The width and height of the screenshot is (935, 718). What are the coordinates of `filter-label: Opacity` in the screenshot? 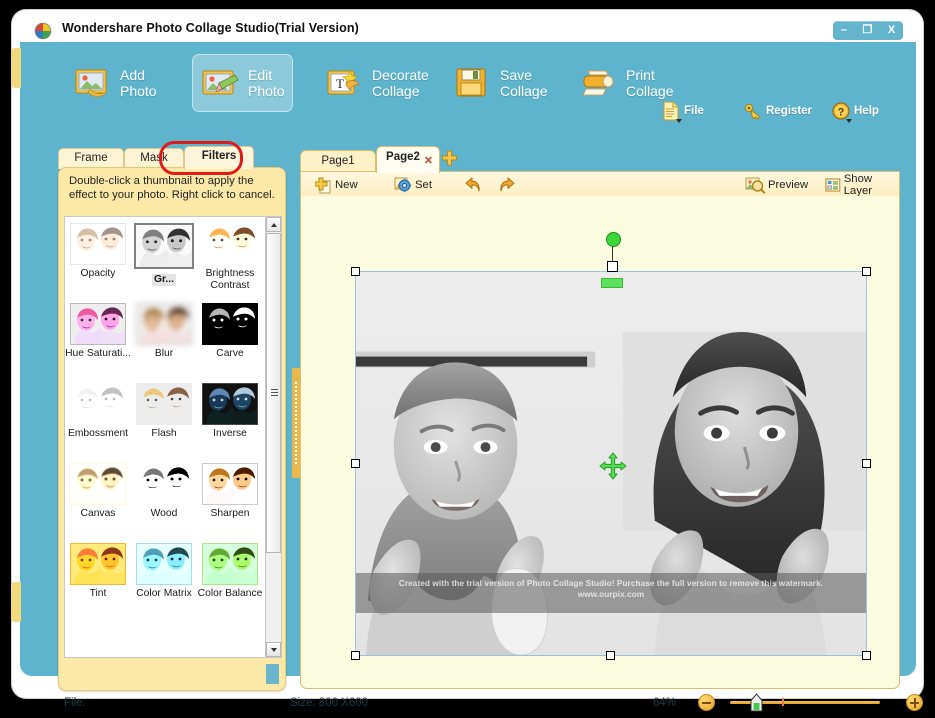 It's located at (98, 273).